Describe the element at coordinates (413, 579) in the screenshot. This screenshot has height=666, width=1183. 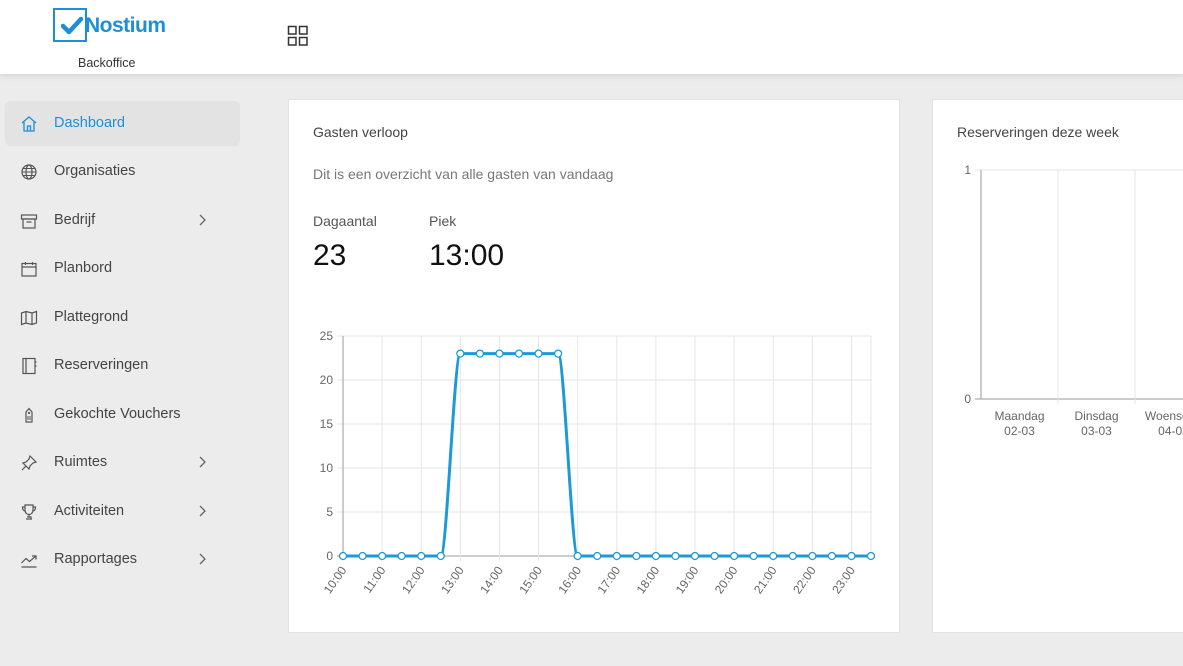
I see `x-tick-label: 12:00` at that location.